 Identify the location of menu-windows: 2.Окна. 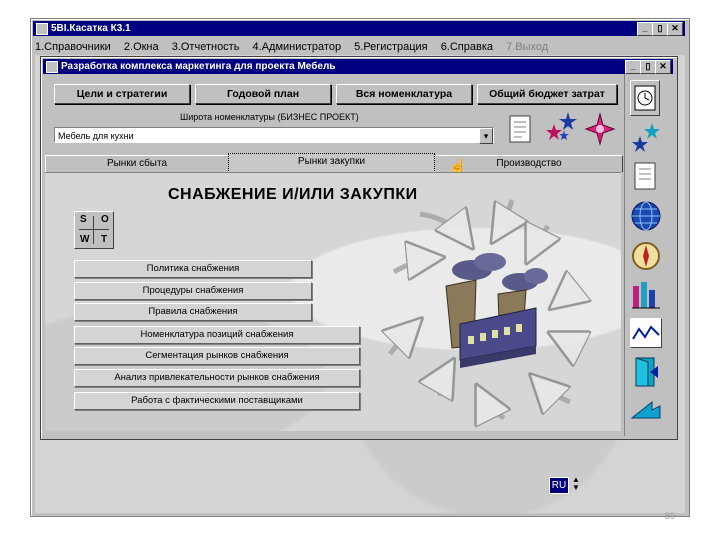
(141, 47).